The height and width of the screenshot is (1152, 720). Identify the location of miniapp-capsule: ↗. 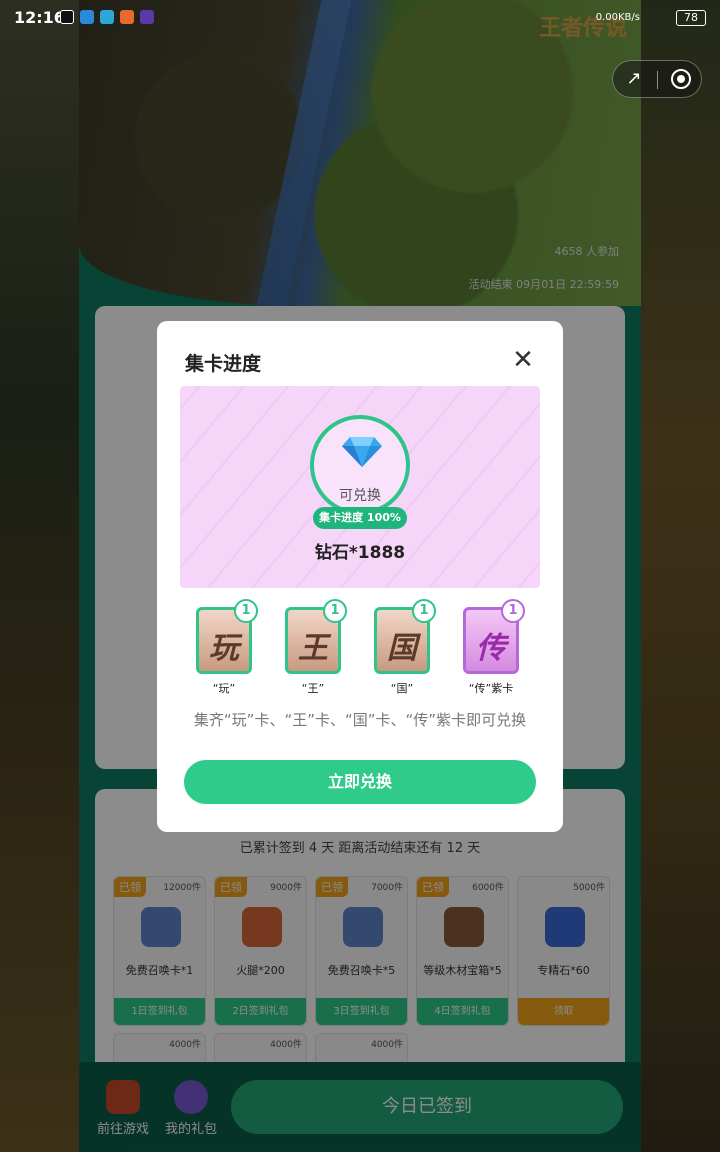
(657, 79).